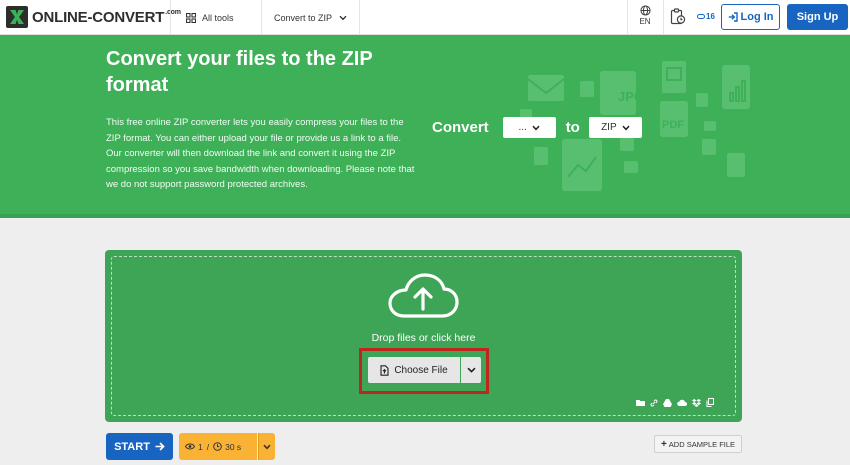 The height and width of the screenshot is (465, 850). Describe the element at coordinates (98, 17) in the screenshot. I see `logo-text: ONLINE-CONVERT` at that location.